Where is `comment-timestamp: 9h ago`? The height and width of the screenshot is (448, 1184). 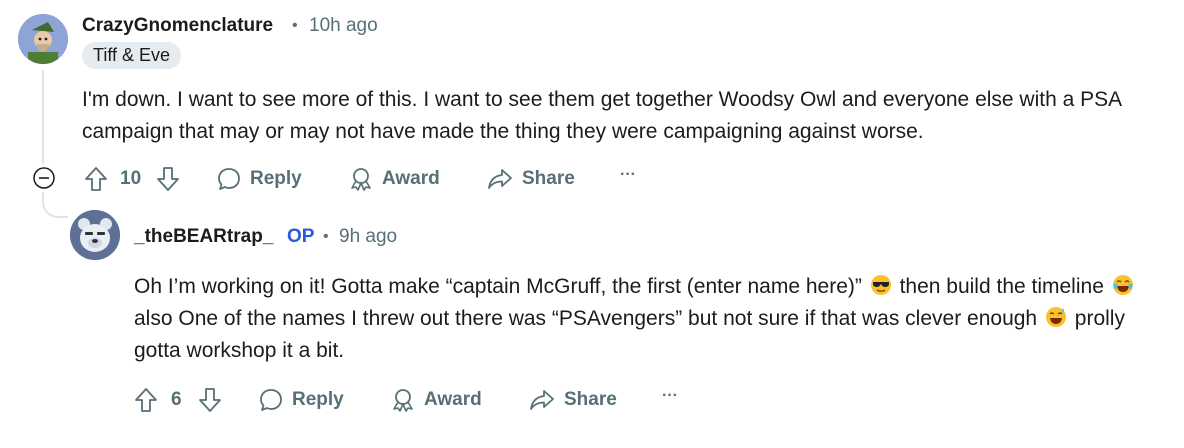
comment-timestamp: 9h ago is located at coordinates (368, 237).